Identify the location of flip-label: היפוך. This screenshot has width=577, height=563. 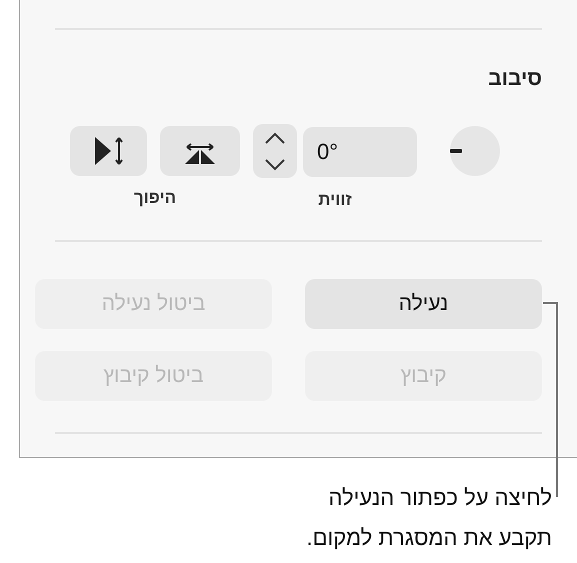
(155, 198).